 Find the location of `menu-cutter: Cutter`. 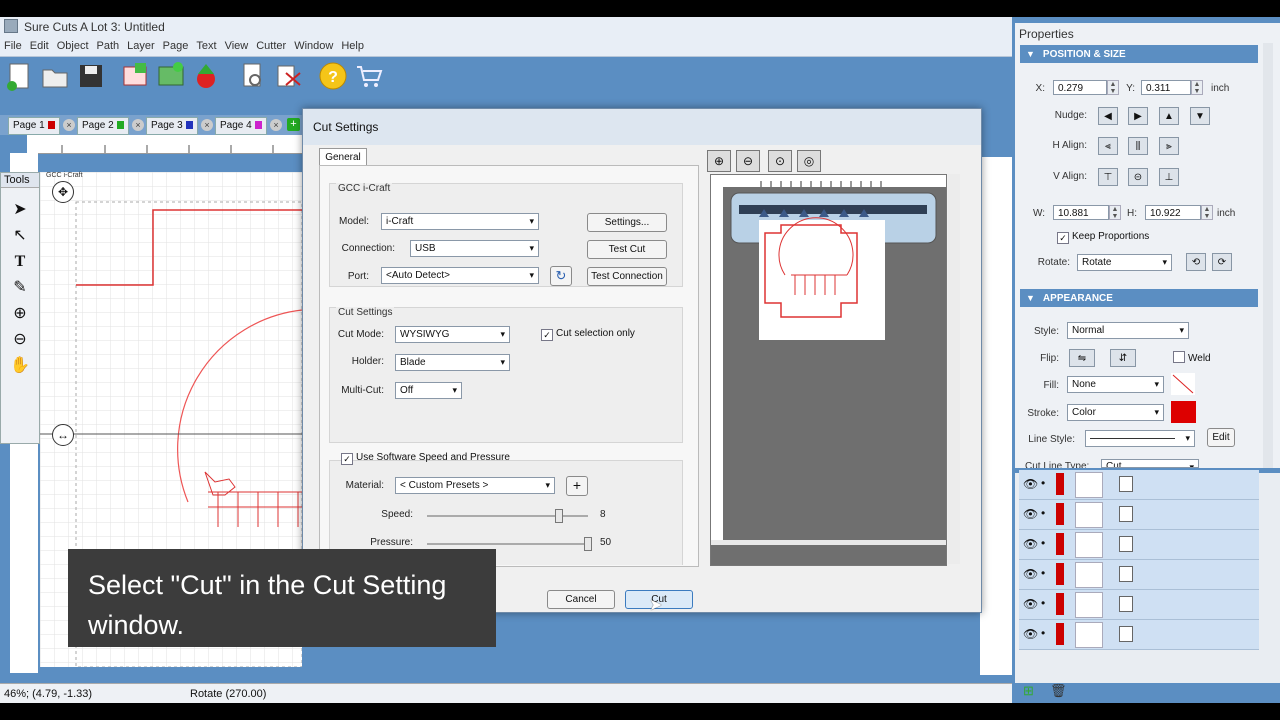

menu-cutter: Cutter is located at coordinates (271, 46).